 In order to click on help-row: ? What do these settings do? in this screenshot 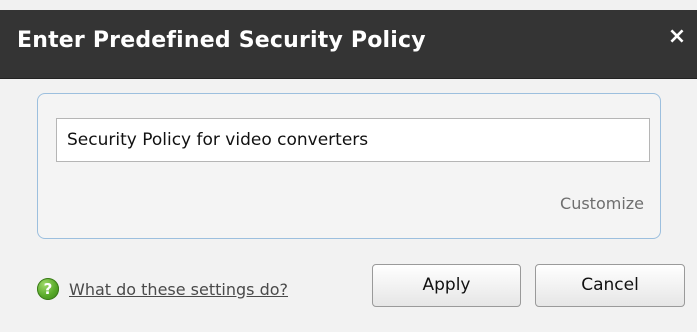, I will do `click(162, 289)`.